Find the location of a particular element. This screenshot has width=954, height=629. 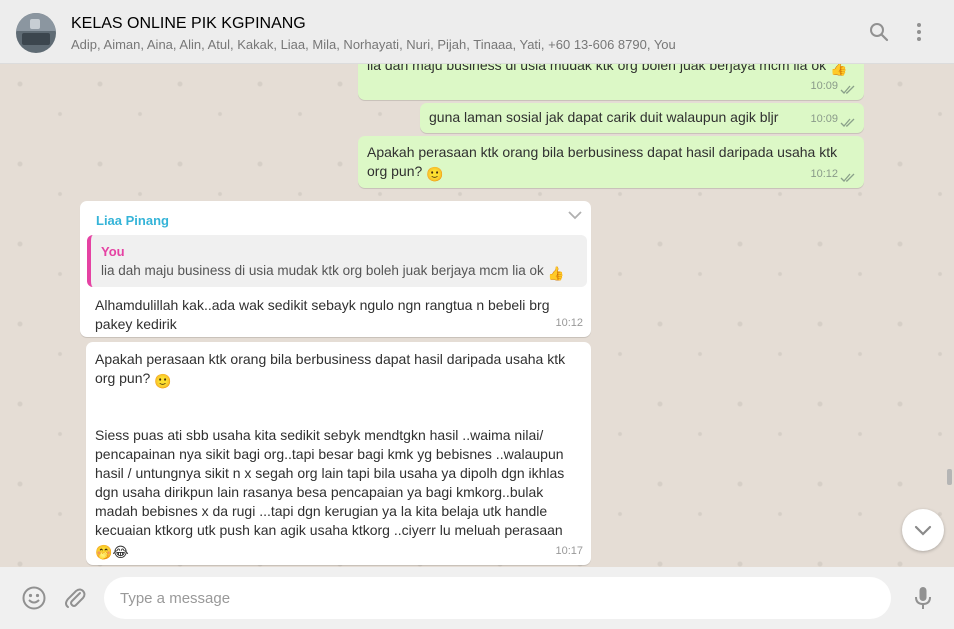

message-time: 10:17 is located at coordinates (569, 551).